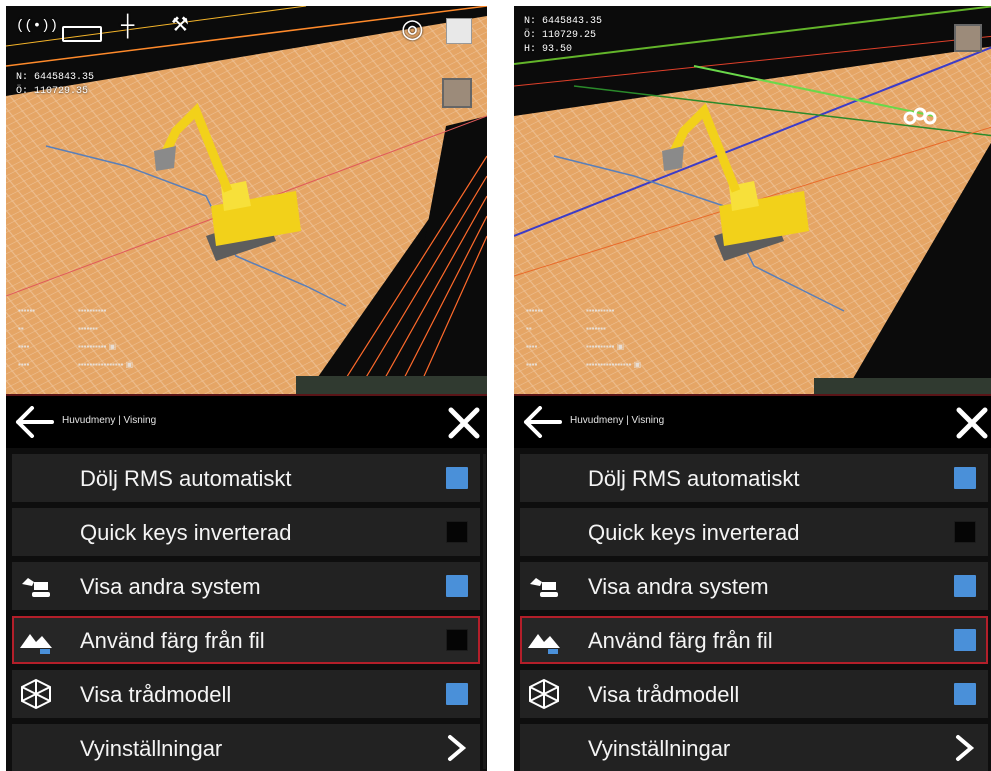  What do you see at coordinates (127, 26) in the screenshot?
I see `crosshair-icon: ┼` at bounding box center [127, 26].